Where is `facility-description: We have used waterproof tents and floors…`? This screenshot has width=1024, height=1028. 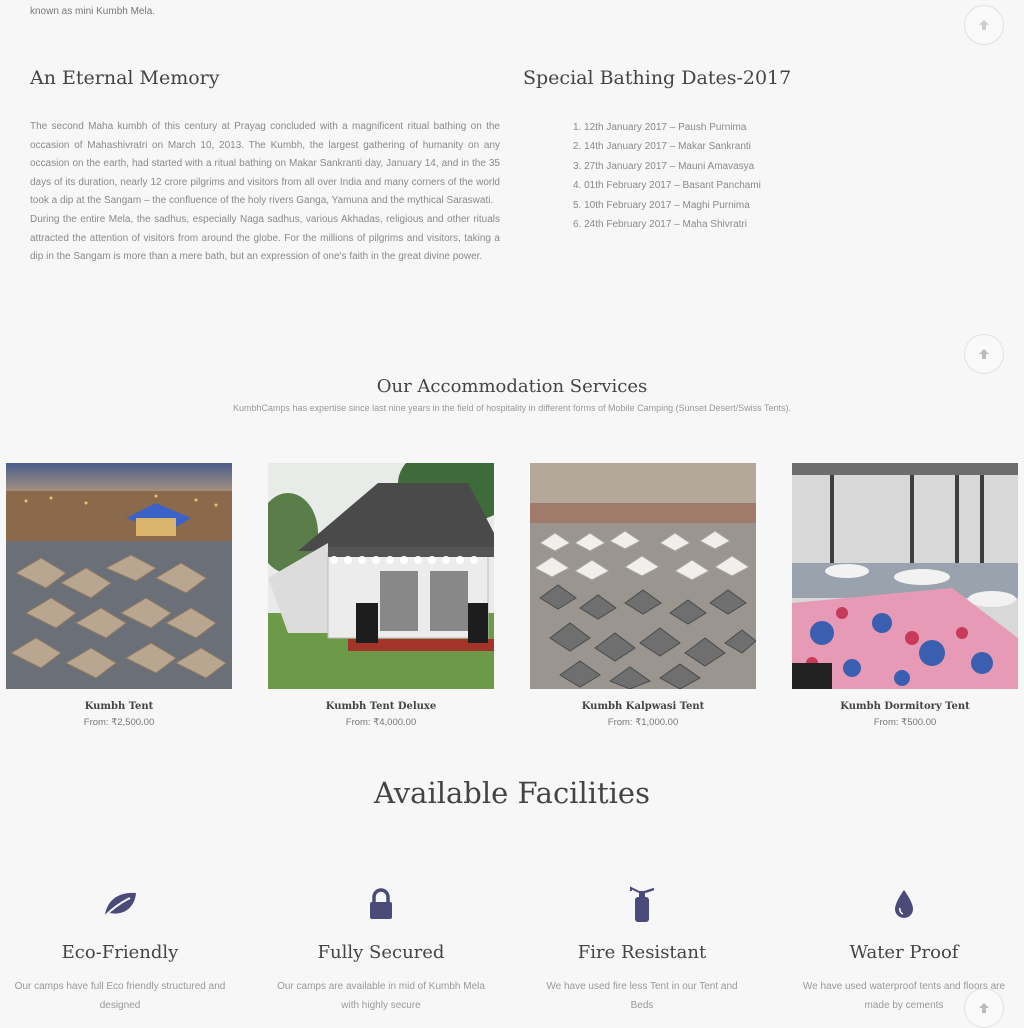 facility-description: We have used waterproof tents and floors… is located at coordinates (904, 996).